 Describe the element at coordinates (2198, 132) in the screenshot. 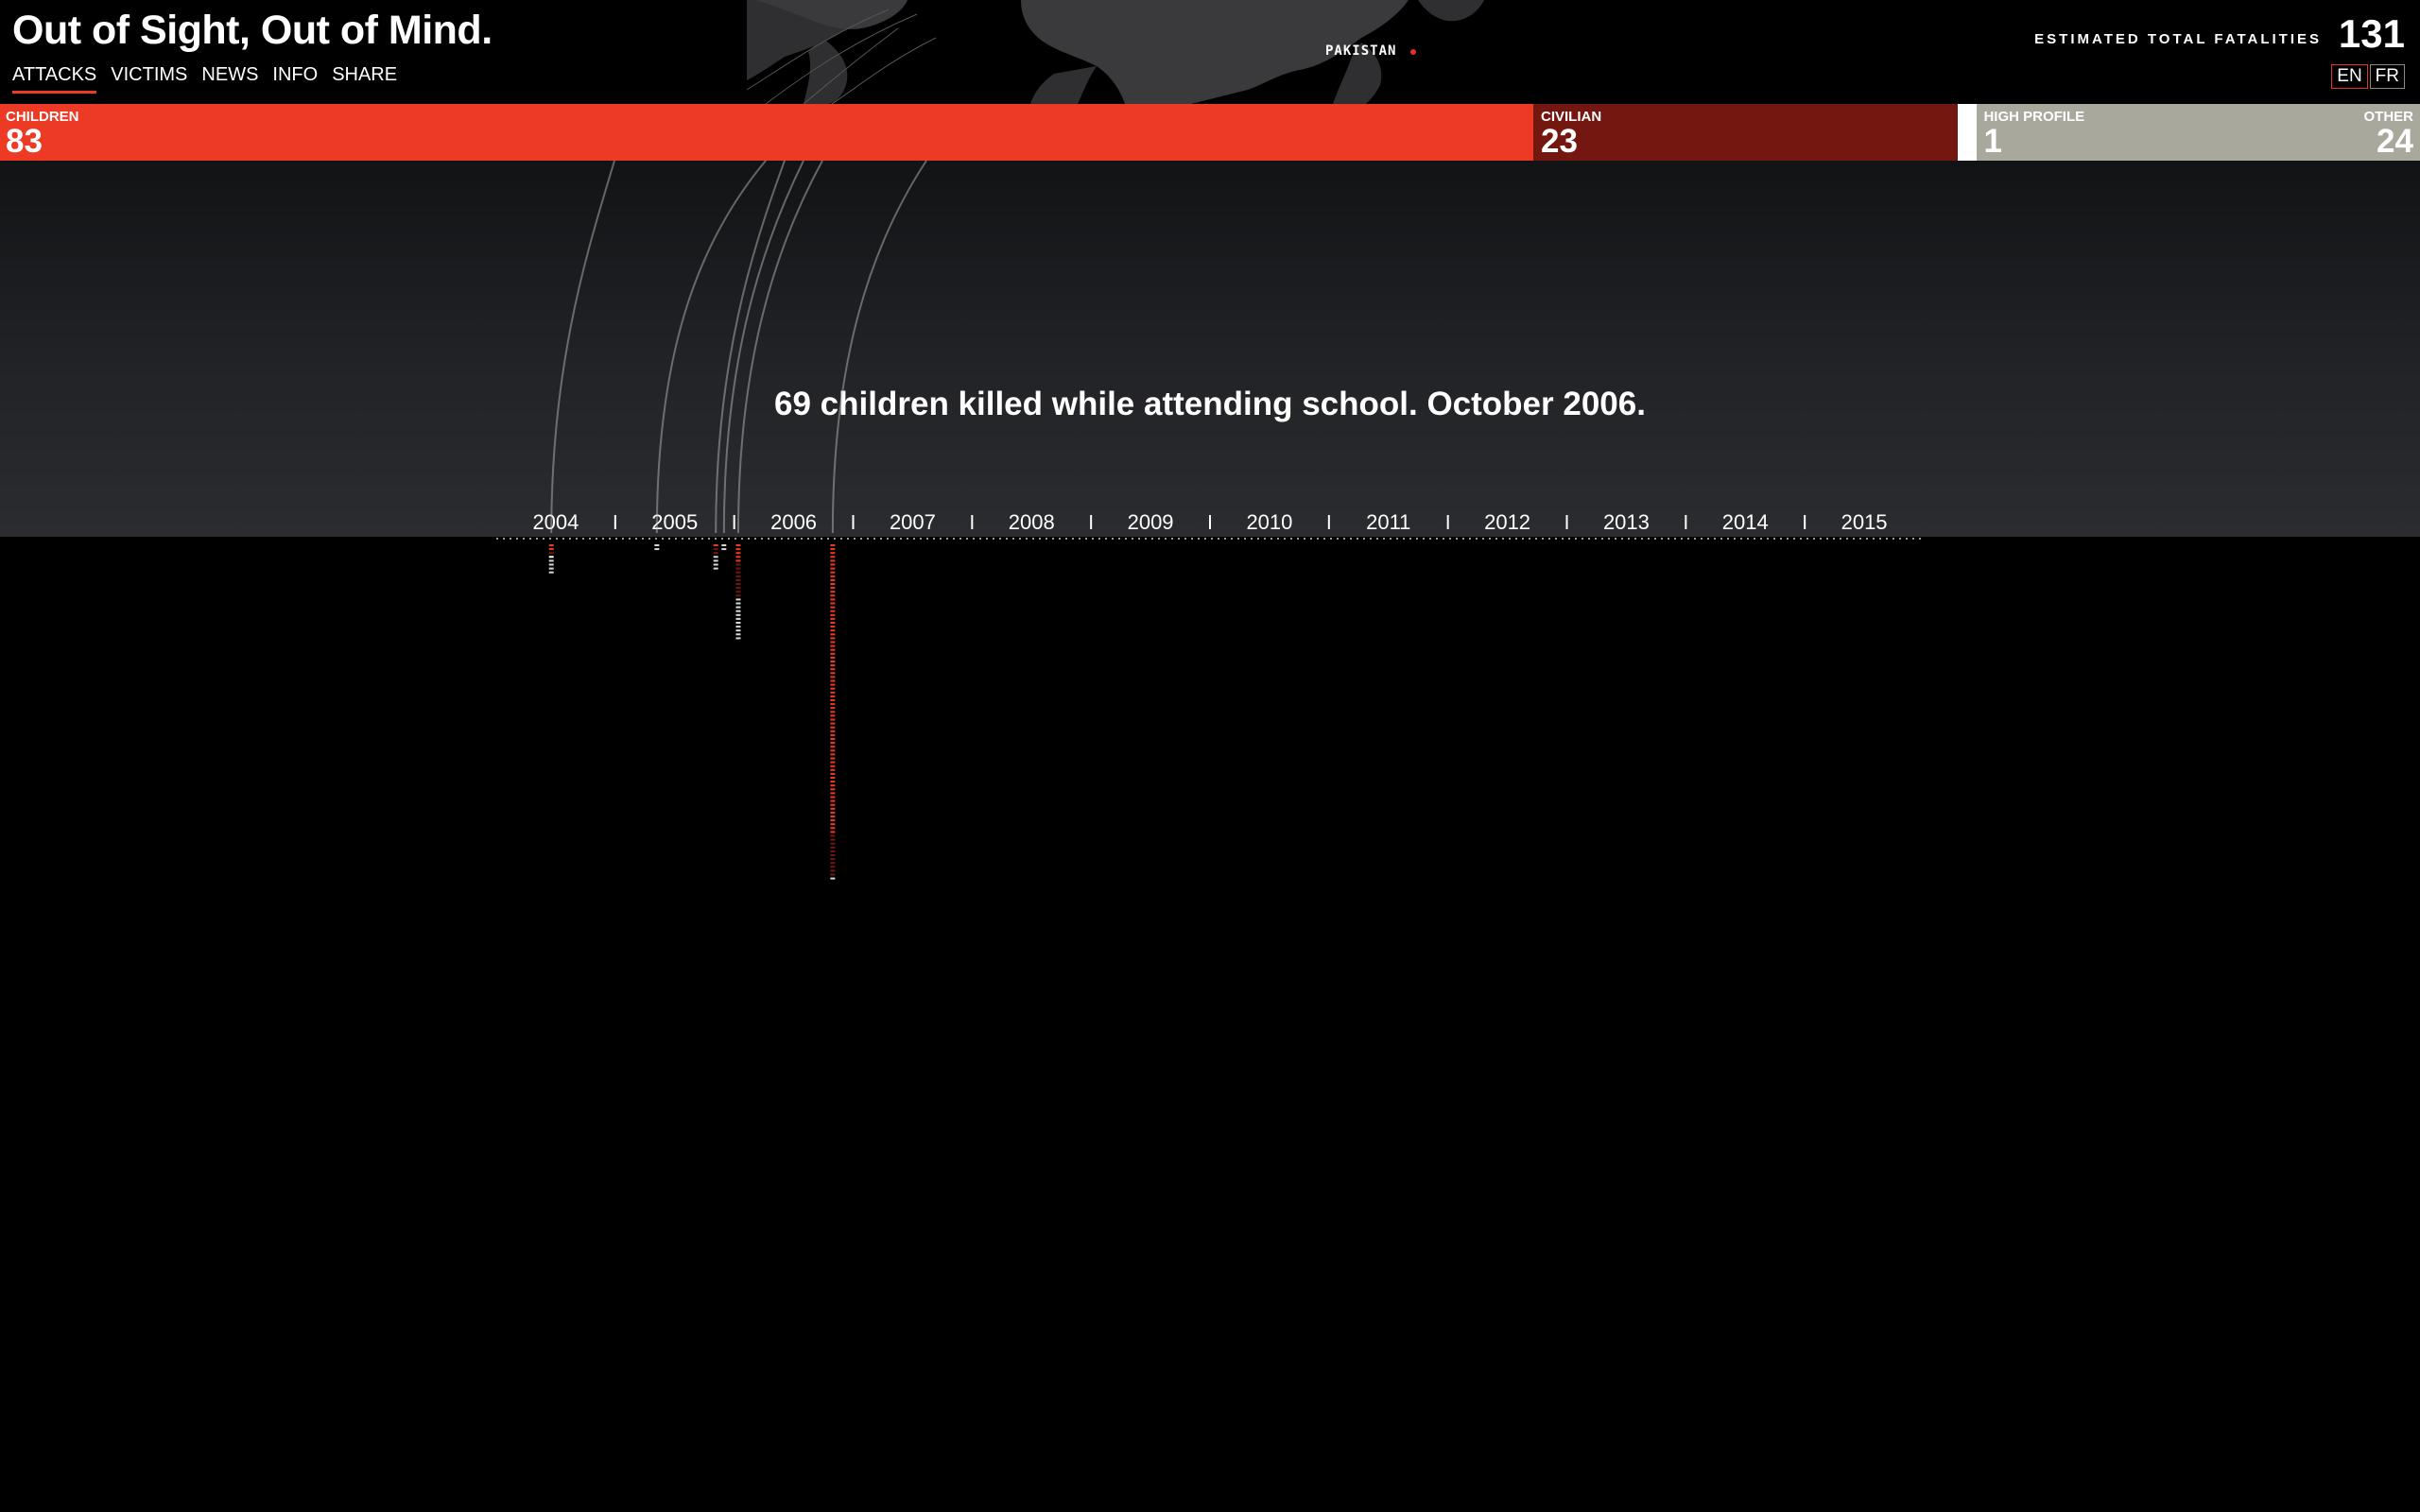

I see `category-other: HIGH PROFILE 1 OTHER 24` at that location.